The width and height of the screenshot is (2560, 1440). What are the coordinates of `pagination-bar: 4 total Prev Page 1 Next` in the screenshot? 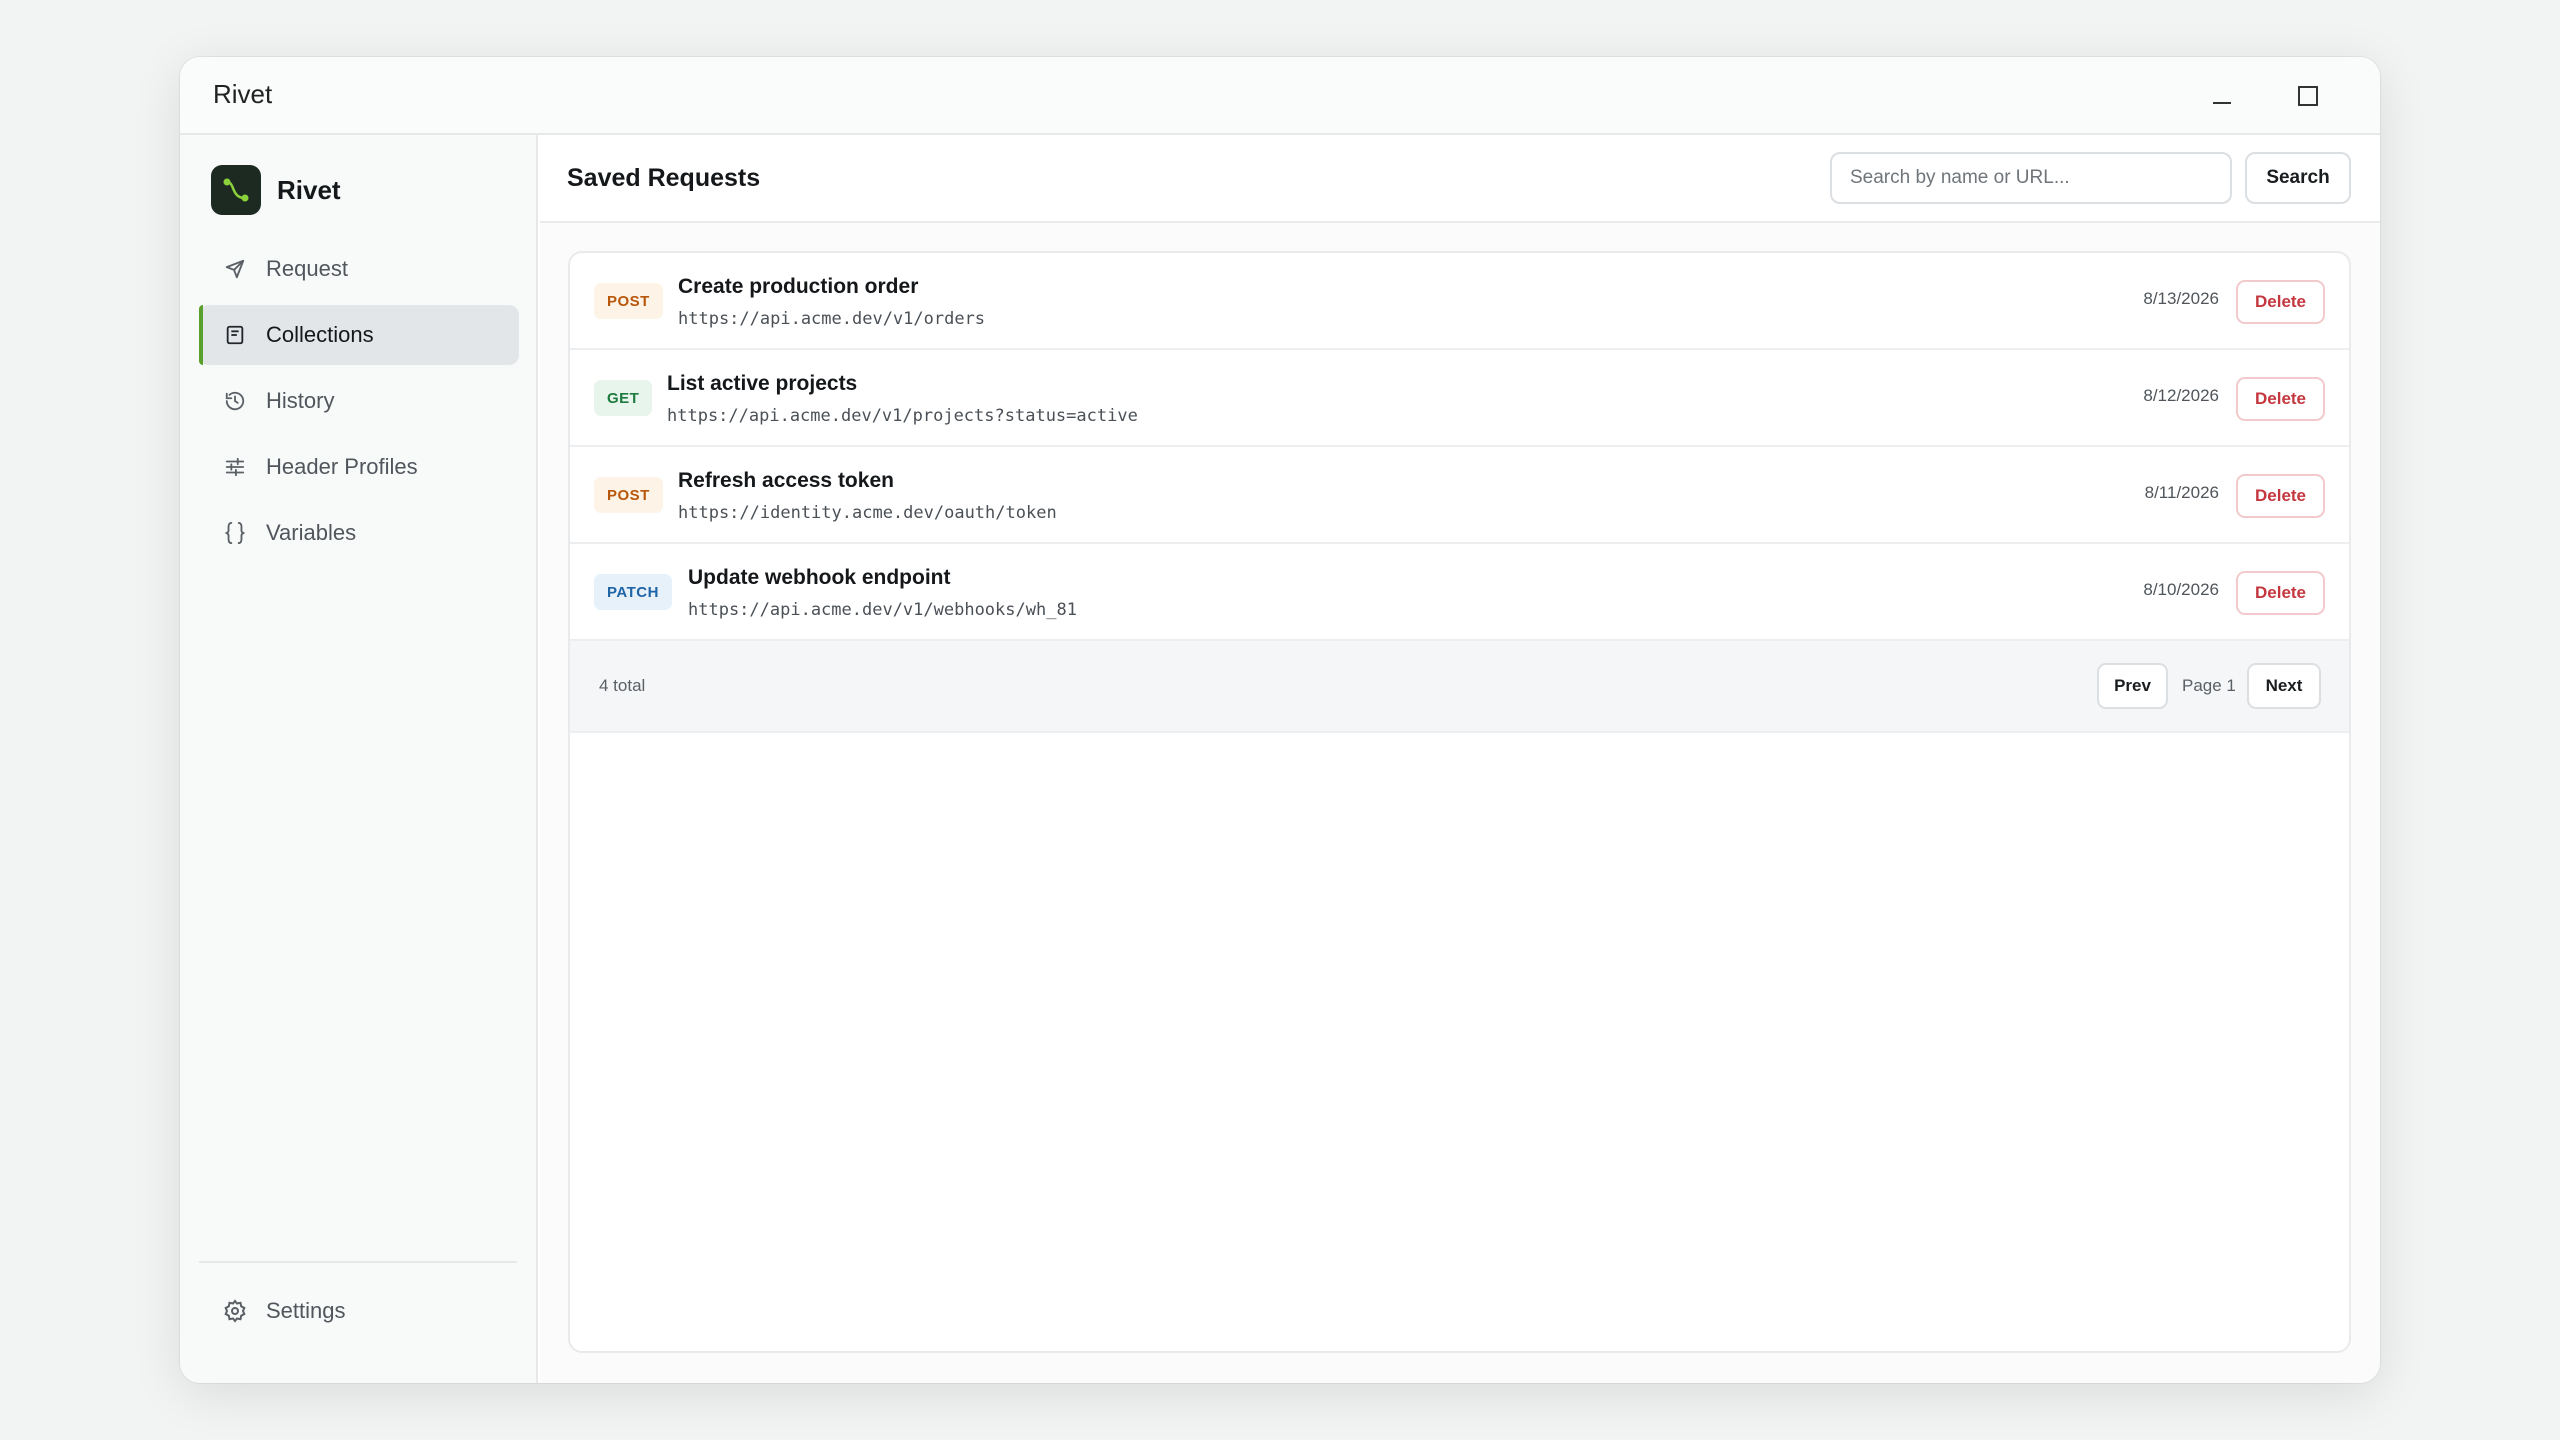 It's located at (1459, 687).